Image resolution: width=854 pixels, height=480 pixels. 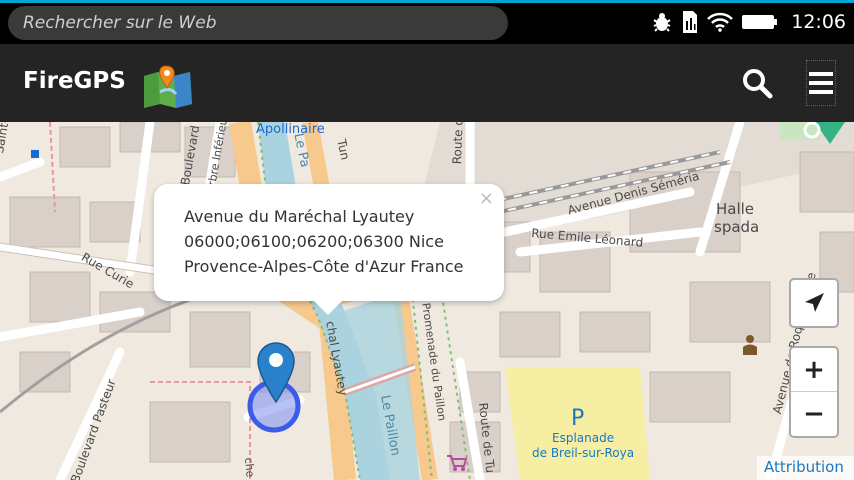 I want to click on map-label-parking: P, so click(x=578, y=418).